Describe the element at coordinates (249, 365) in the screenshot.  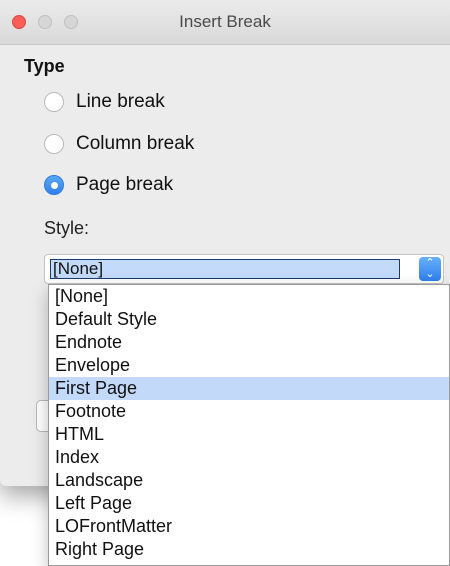
I see `style-option-envelope: Envelope` at that location.